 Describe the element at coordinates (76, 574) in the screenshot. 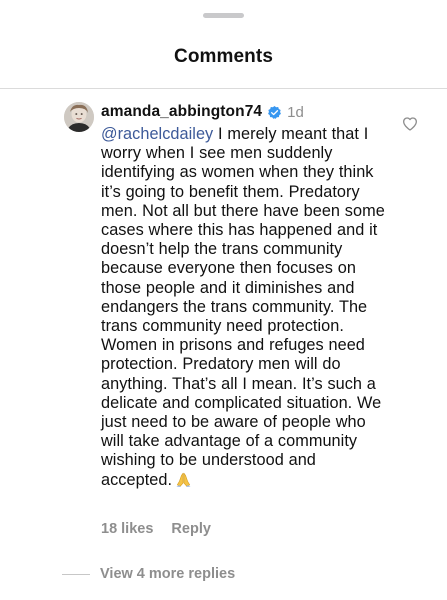

I see `replies-divider-line` at that location.